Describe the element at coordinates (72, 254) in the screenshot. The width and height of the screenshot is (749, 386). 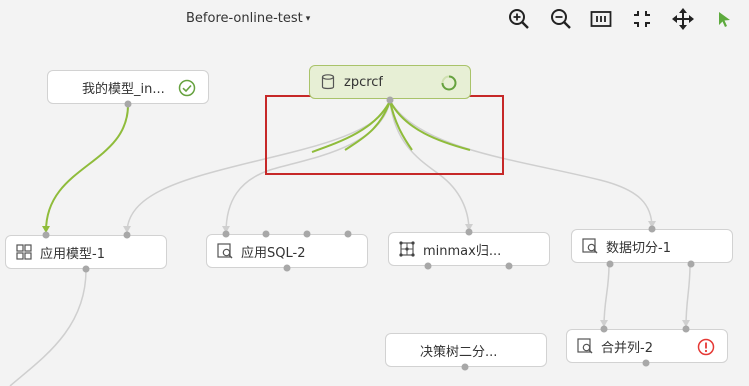
I see `node-label: 应用模型-1` at that location.